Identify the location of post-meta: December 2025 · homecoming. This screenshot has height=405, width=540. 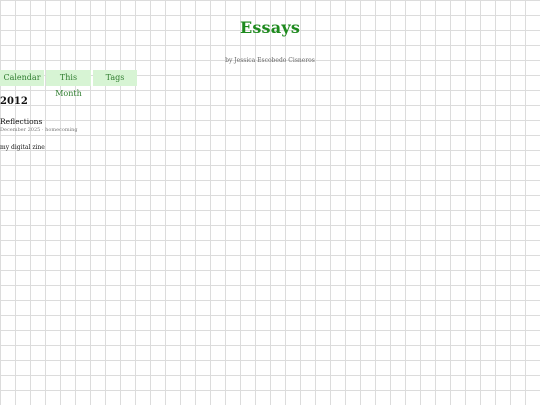
(39, 130).